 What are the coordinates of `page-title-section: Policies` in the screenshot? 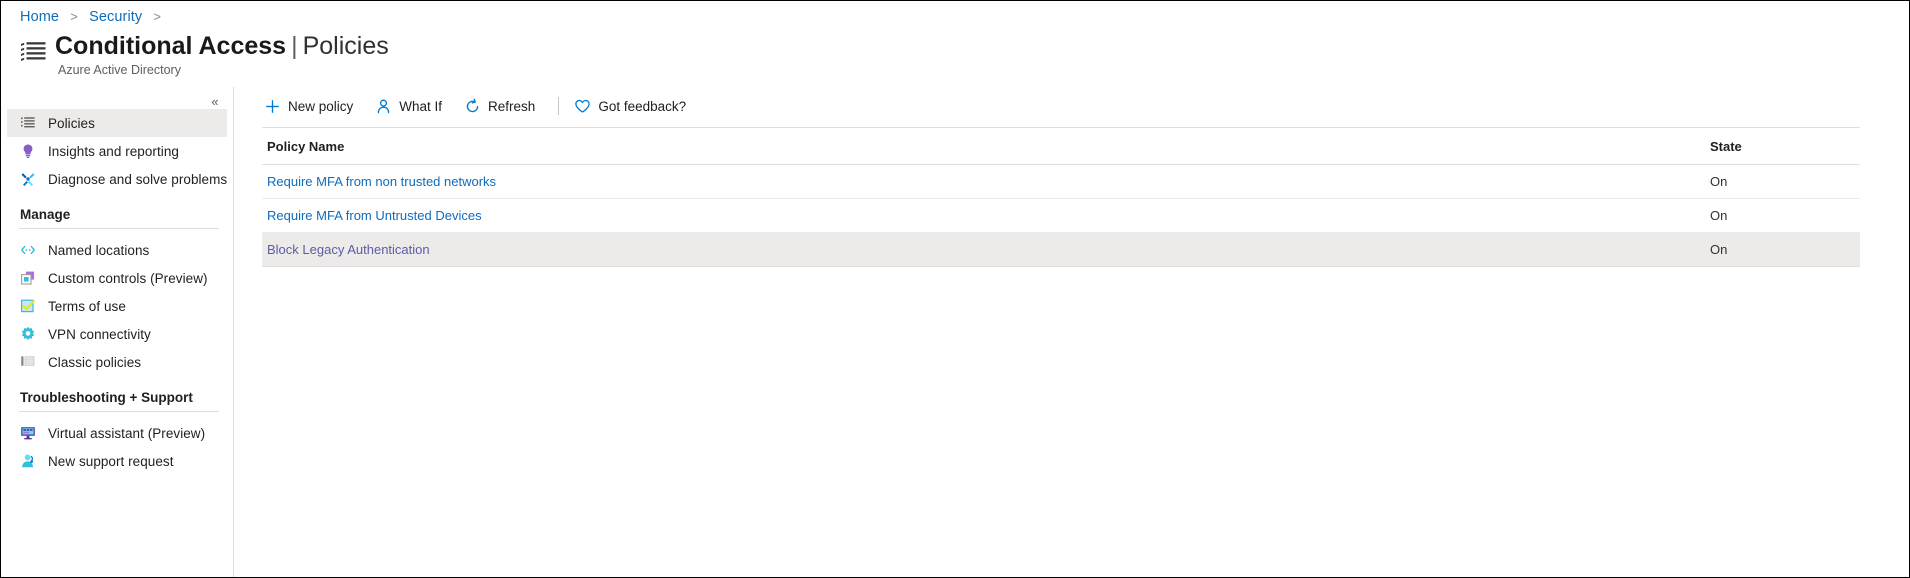 It's located at (345, 46).